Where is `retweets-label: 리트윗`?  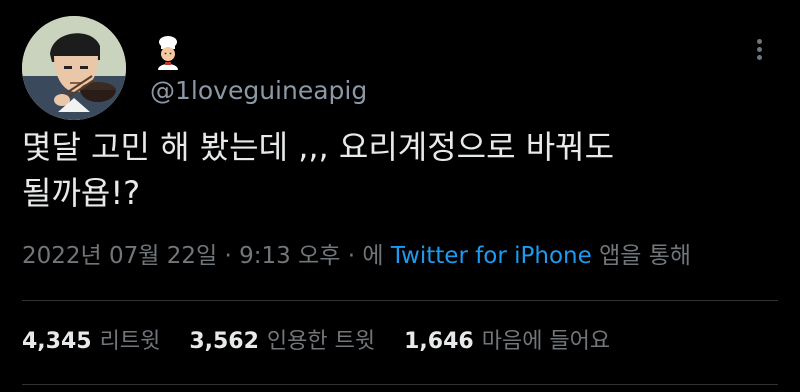 retweets-label: 리트윗 is located at coordinates (130, 341).